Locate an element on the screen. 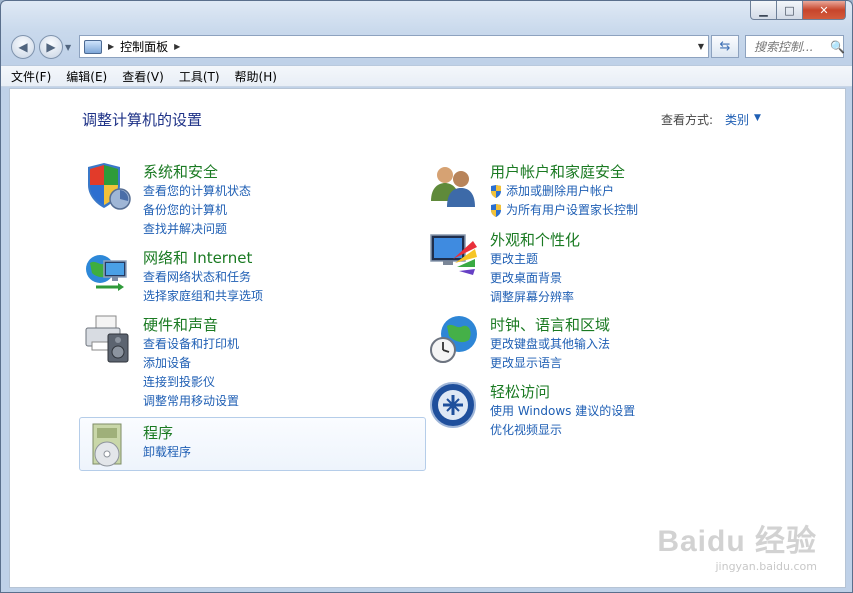 This screenshot has height=593, width=853. refresh-button: ⇆ is located at coordinates (725, 46).